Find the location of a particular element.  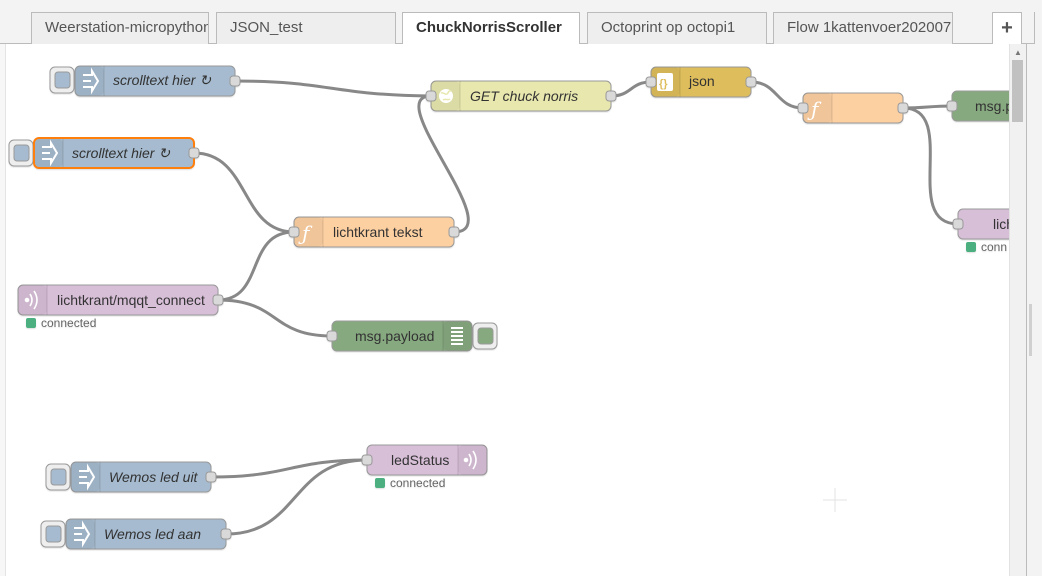

status-text: conn is located at coordinates (994, 247).